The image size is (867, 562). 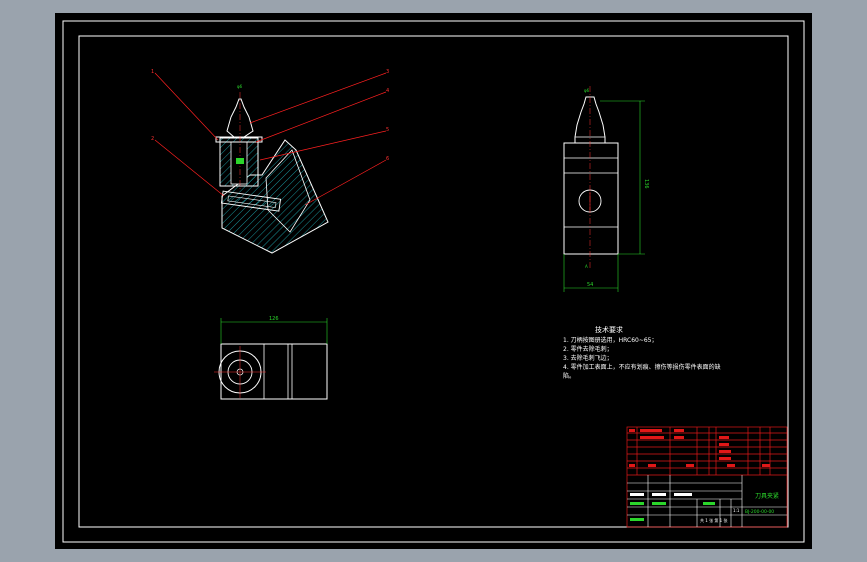 I want to click on side-mark: φ6, so click(x=587, y=90).